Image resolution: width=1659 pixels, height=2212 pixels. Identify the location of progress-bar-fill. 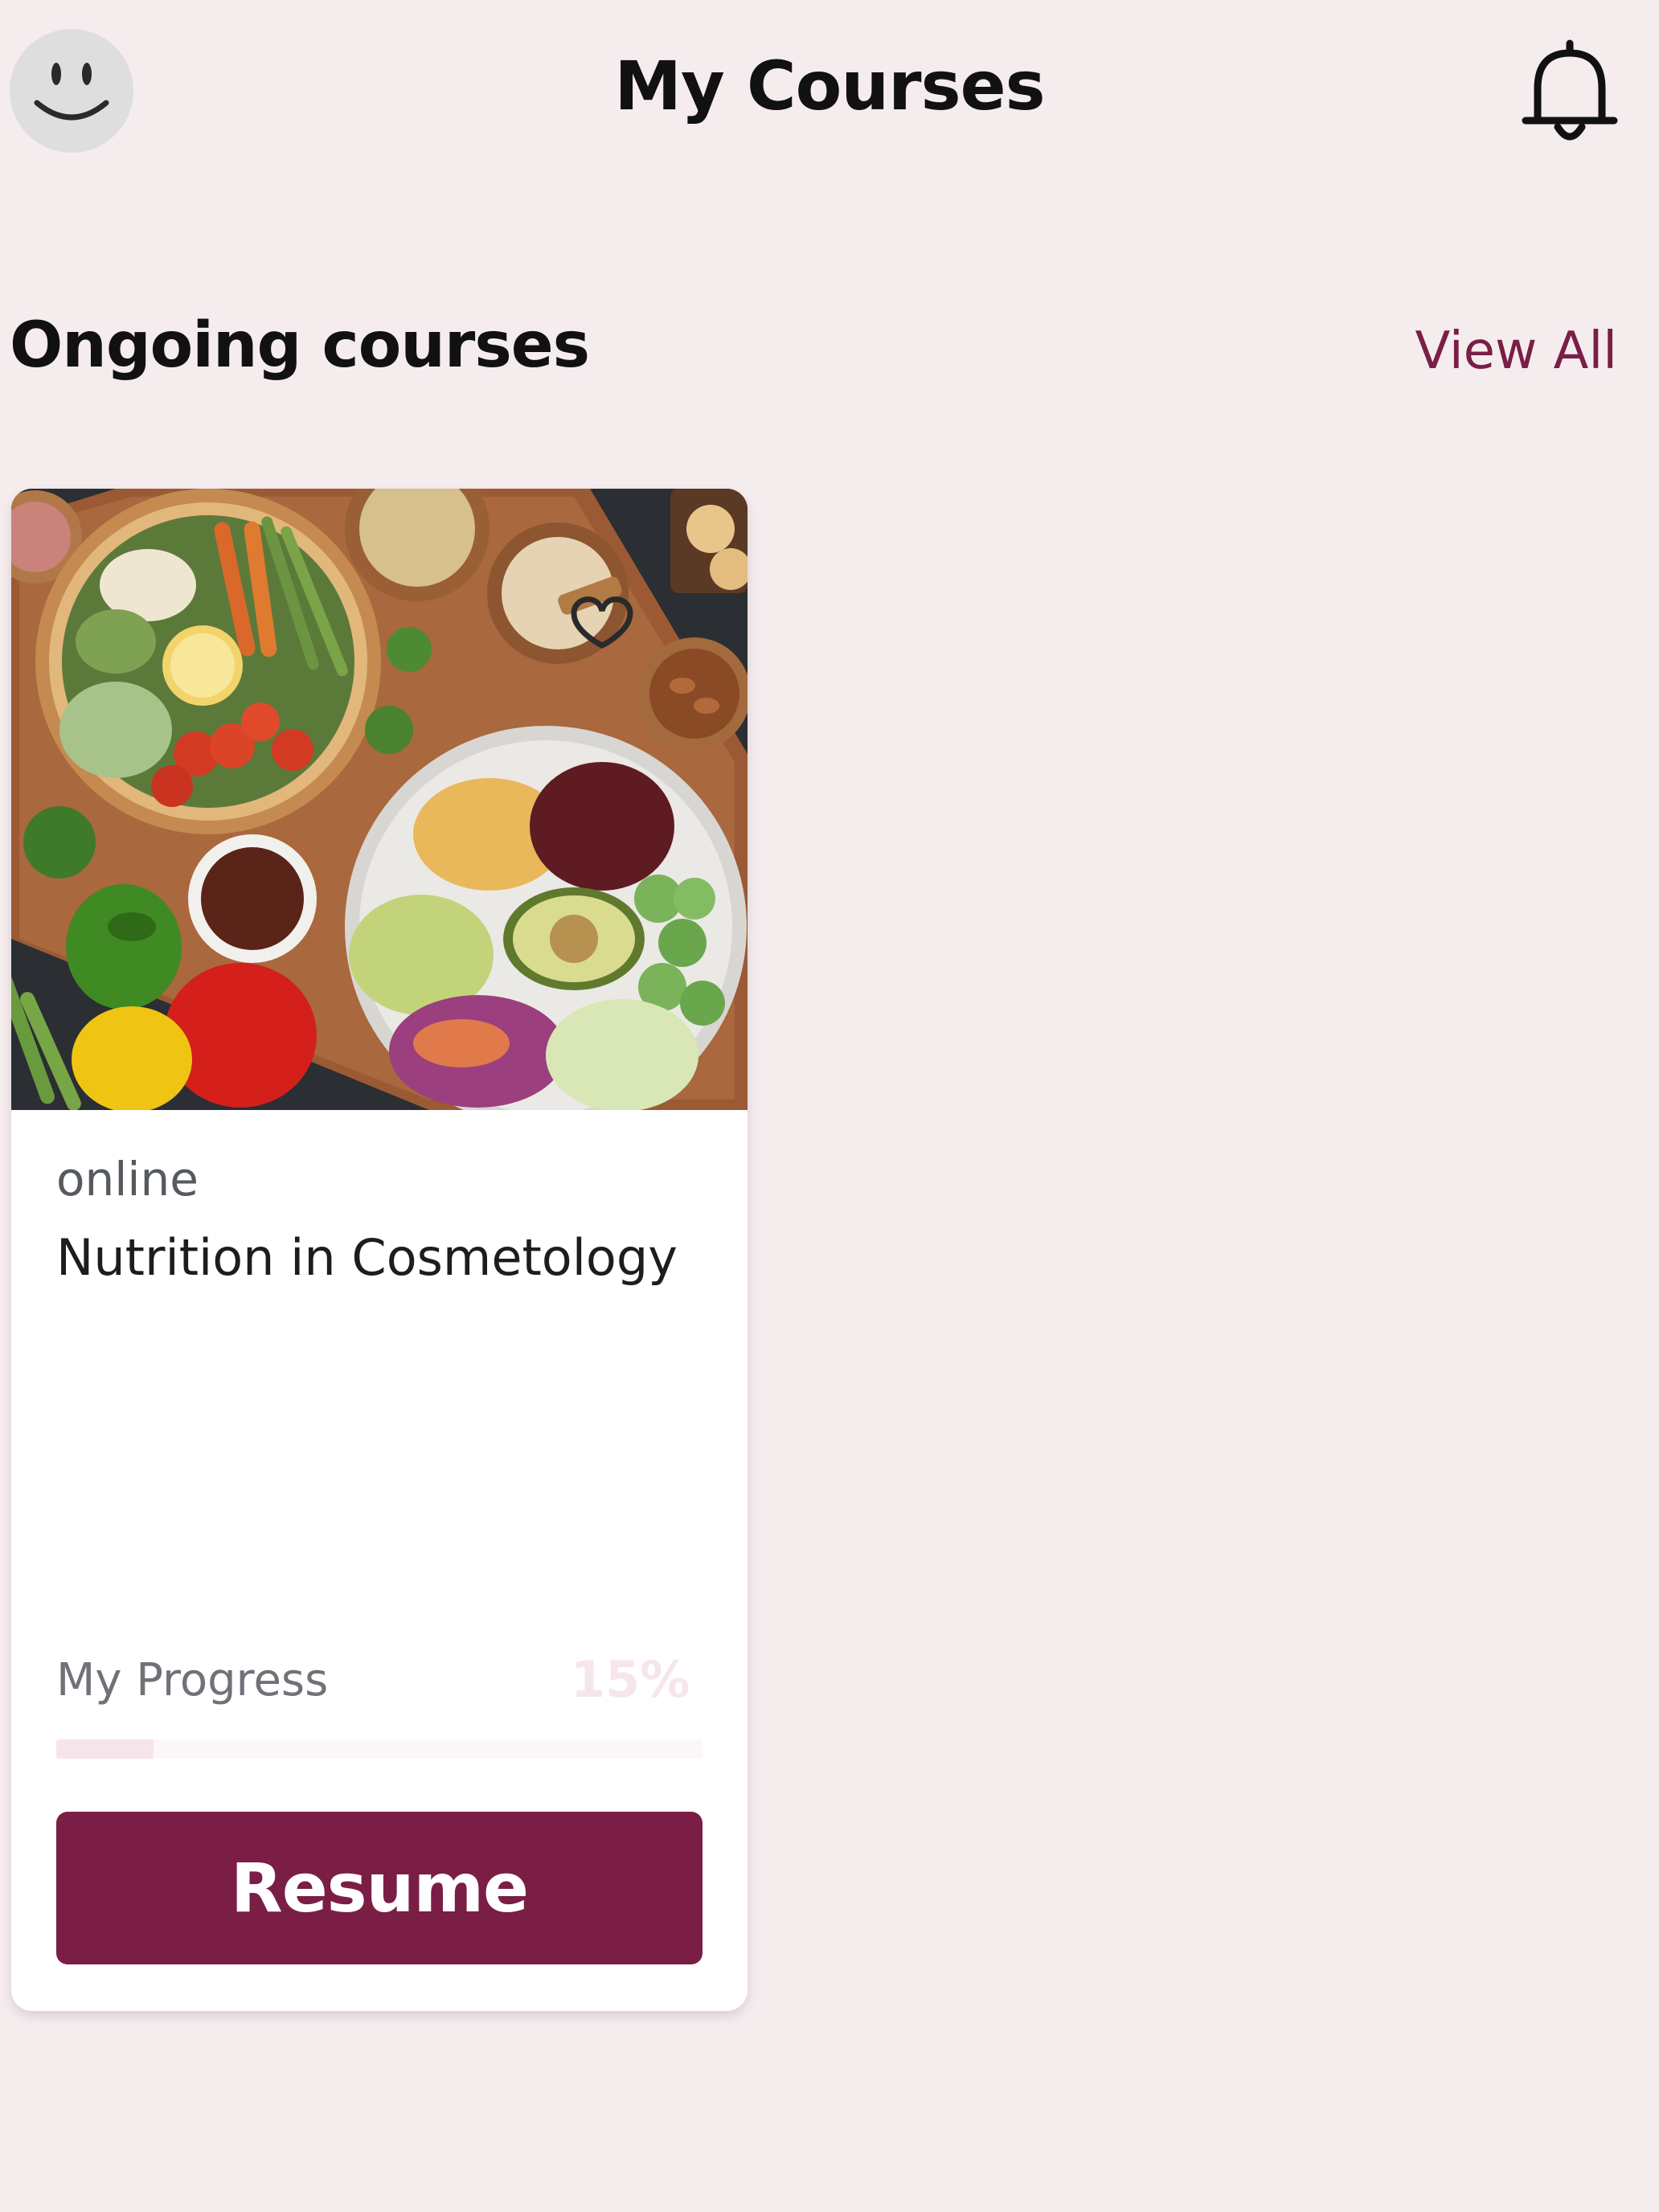
(105, 1749).